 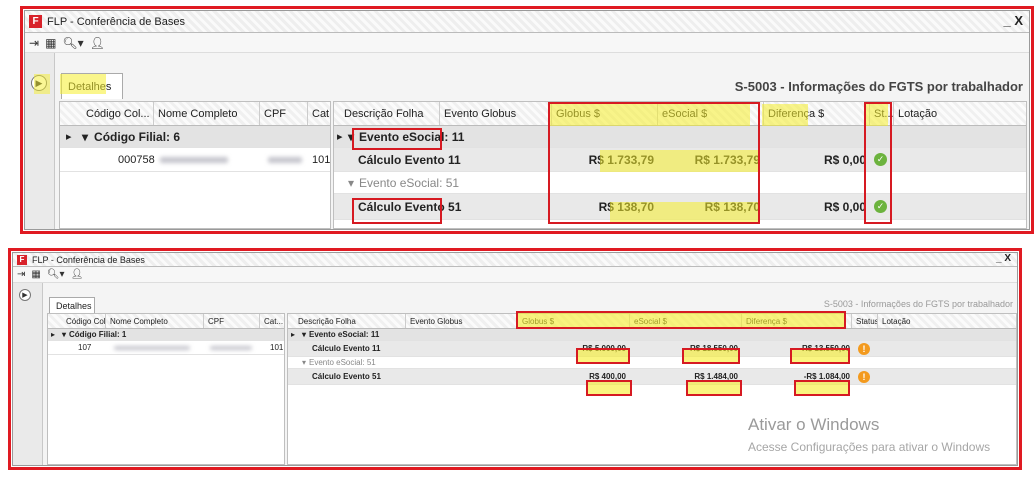 What do you see at coordinates (865, 321) in the screenshot?
I see `col-status: Status` at bounding box center [865, 321].